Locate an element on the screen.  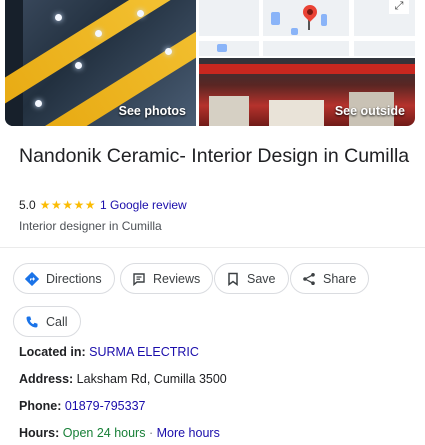
rating-row: 5.0 ★★★★★ 1 Google review is located at coordinates (103, 205).